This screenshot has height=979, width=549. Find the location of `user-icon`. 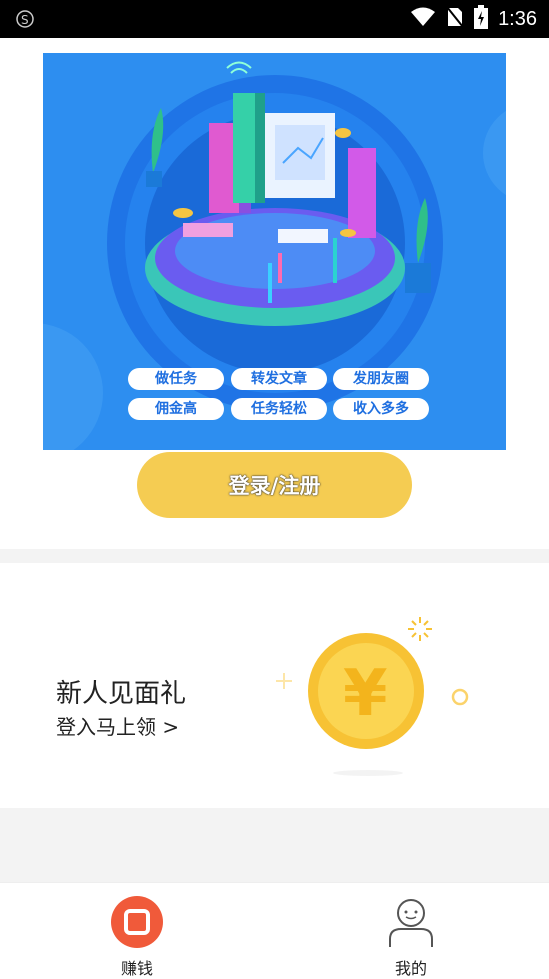

user-icon is located at coordinates (411, 923).